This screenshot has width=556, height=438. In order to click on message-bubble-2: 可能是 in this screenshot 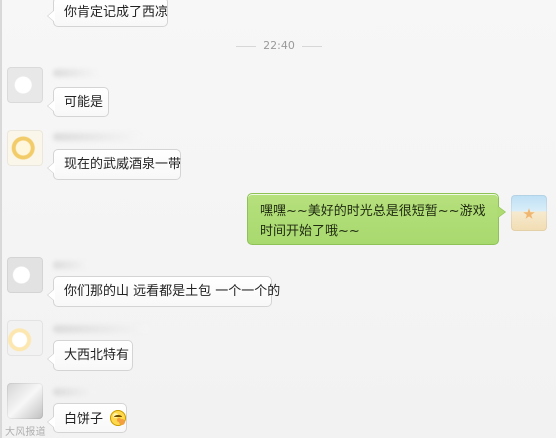, I will do `click(78, 102)`.